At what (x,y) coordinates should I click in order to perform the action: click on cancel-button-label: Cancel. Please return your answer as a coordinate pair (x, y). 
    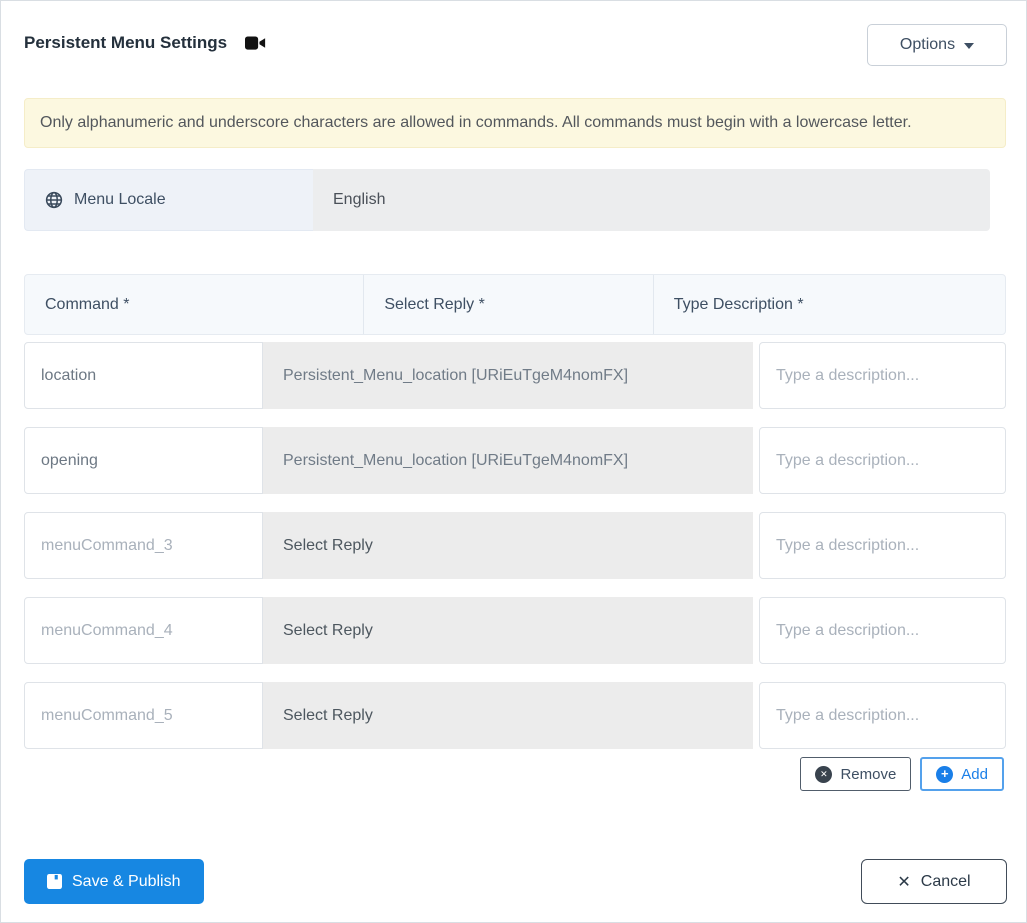
    Looking at the image, I should click on (945, 881).